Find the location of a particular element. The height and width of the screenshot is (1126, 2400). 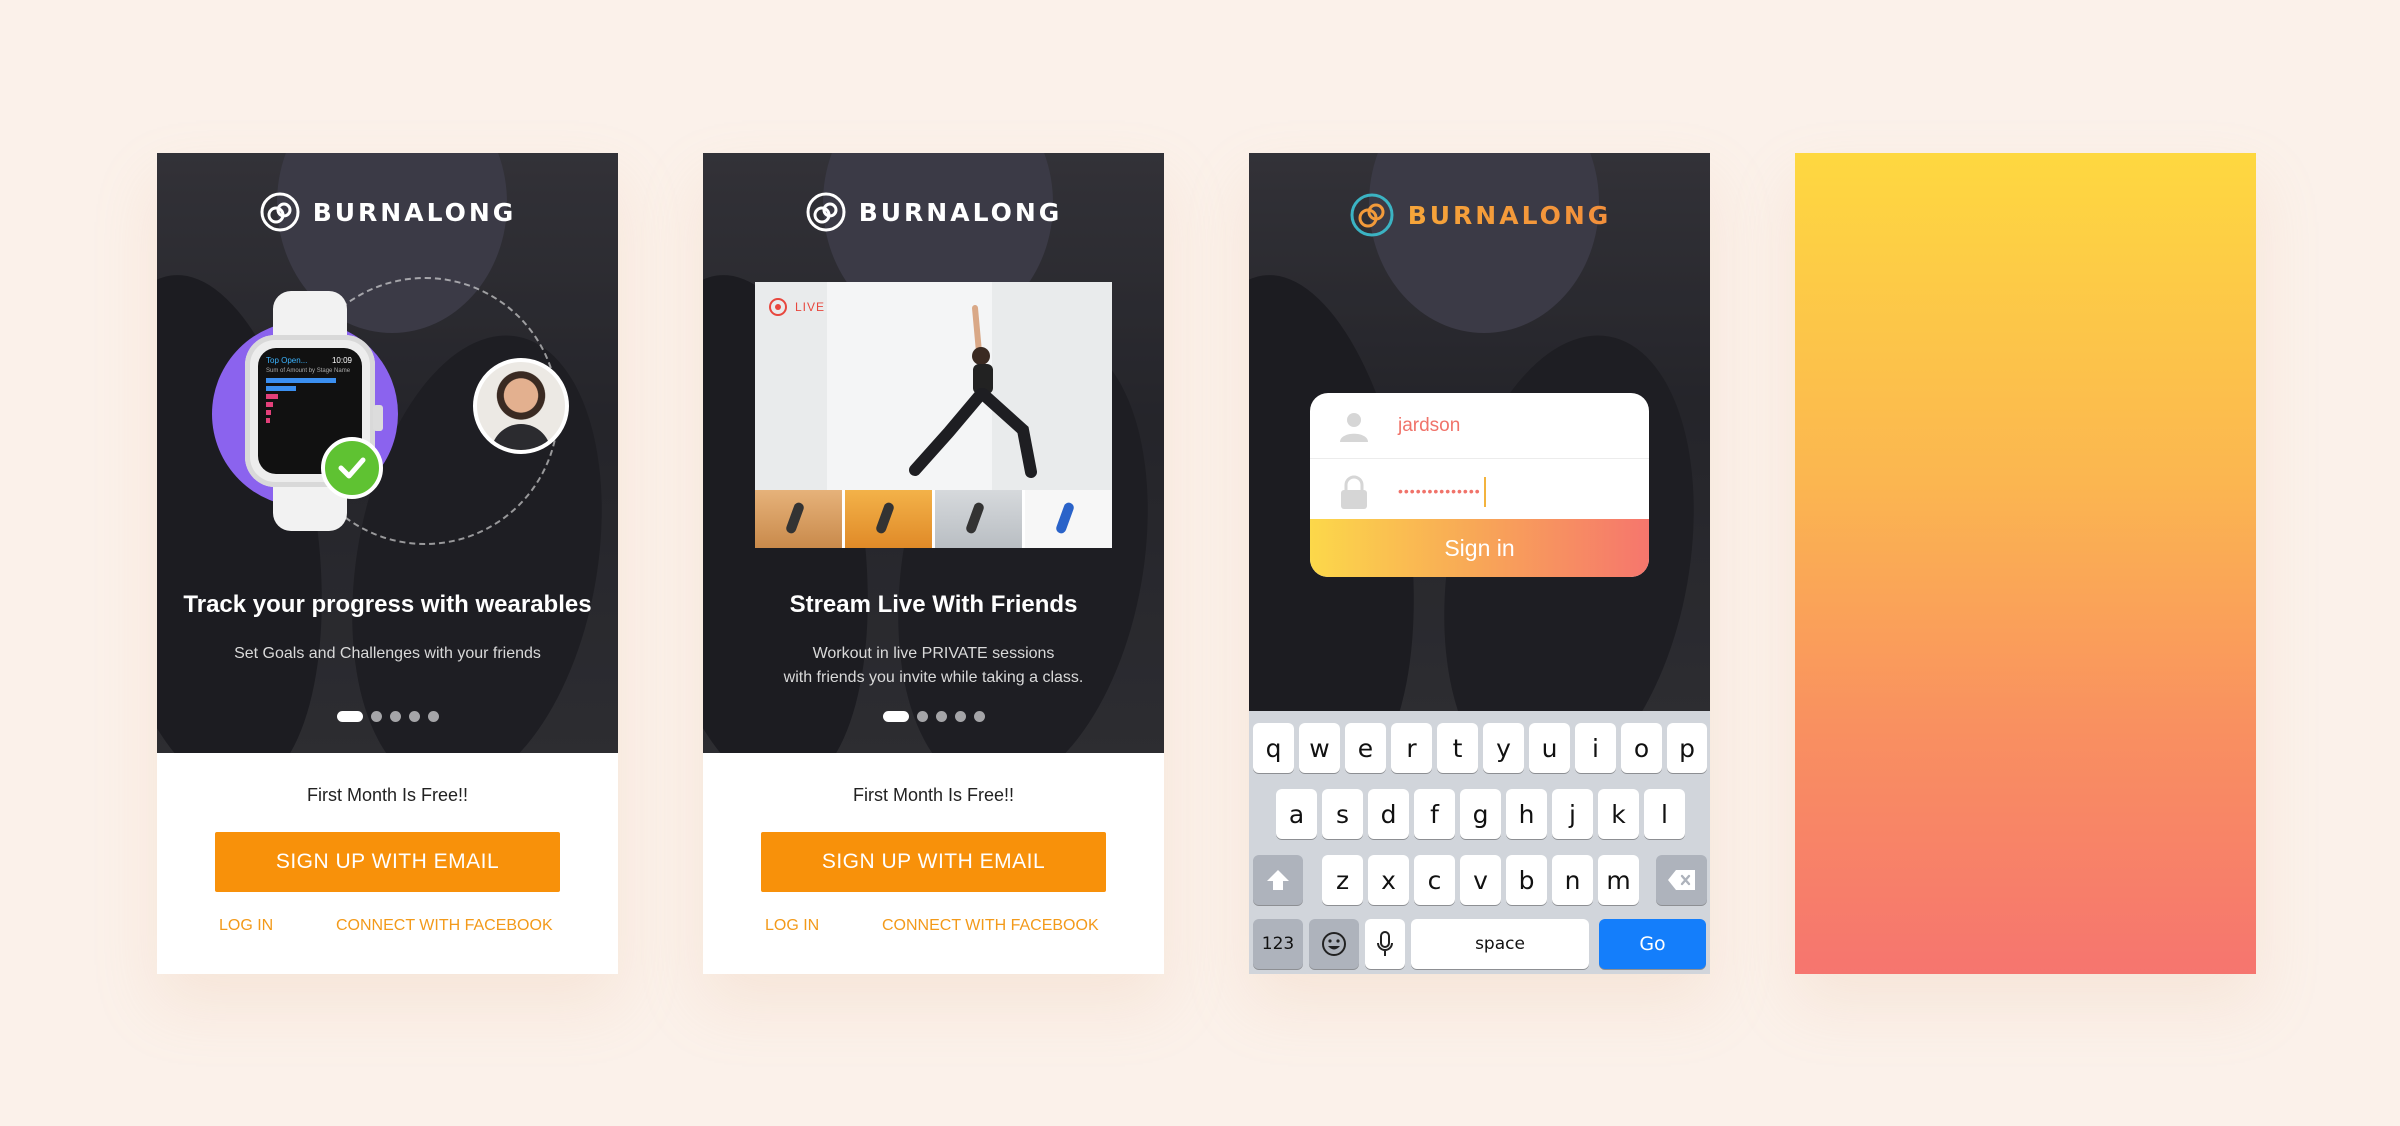

emoji-key is located at coordinates (1334, 944).